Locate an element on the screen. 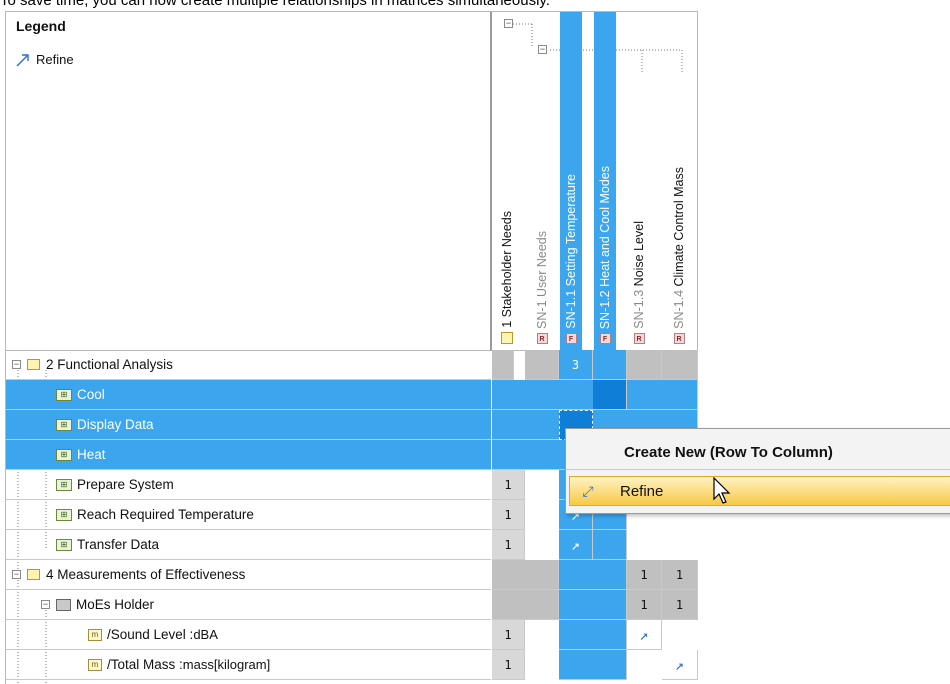 The image size is (950, 684). column-climate-control-mass: R SN-1.4 Climate Control Mass is located at coordinates (679, 181).